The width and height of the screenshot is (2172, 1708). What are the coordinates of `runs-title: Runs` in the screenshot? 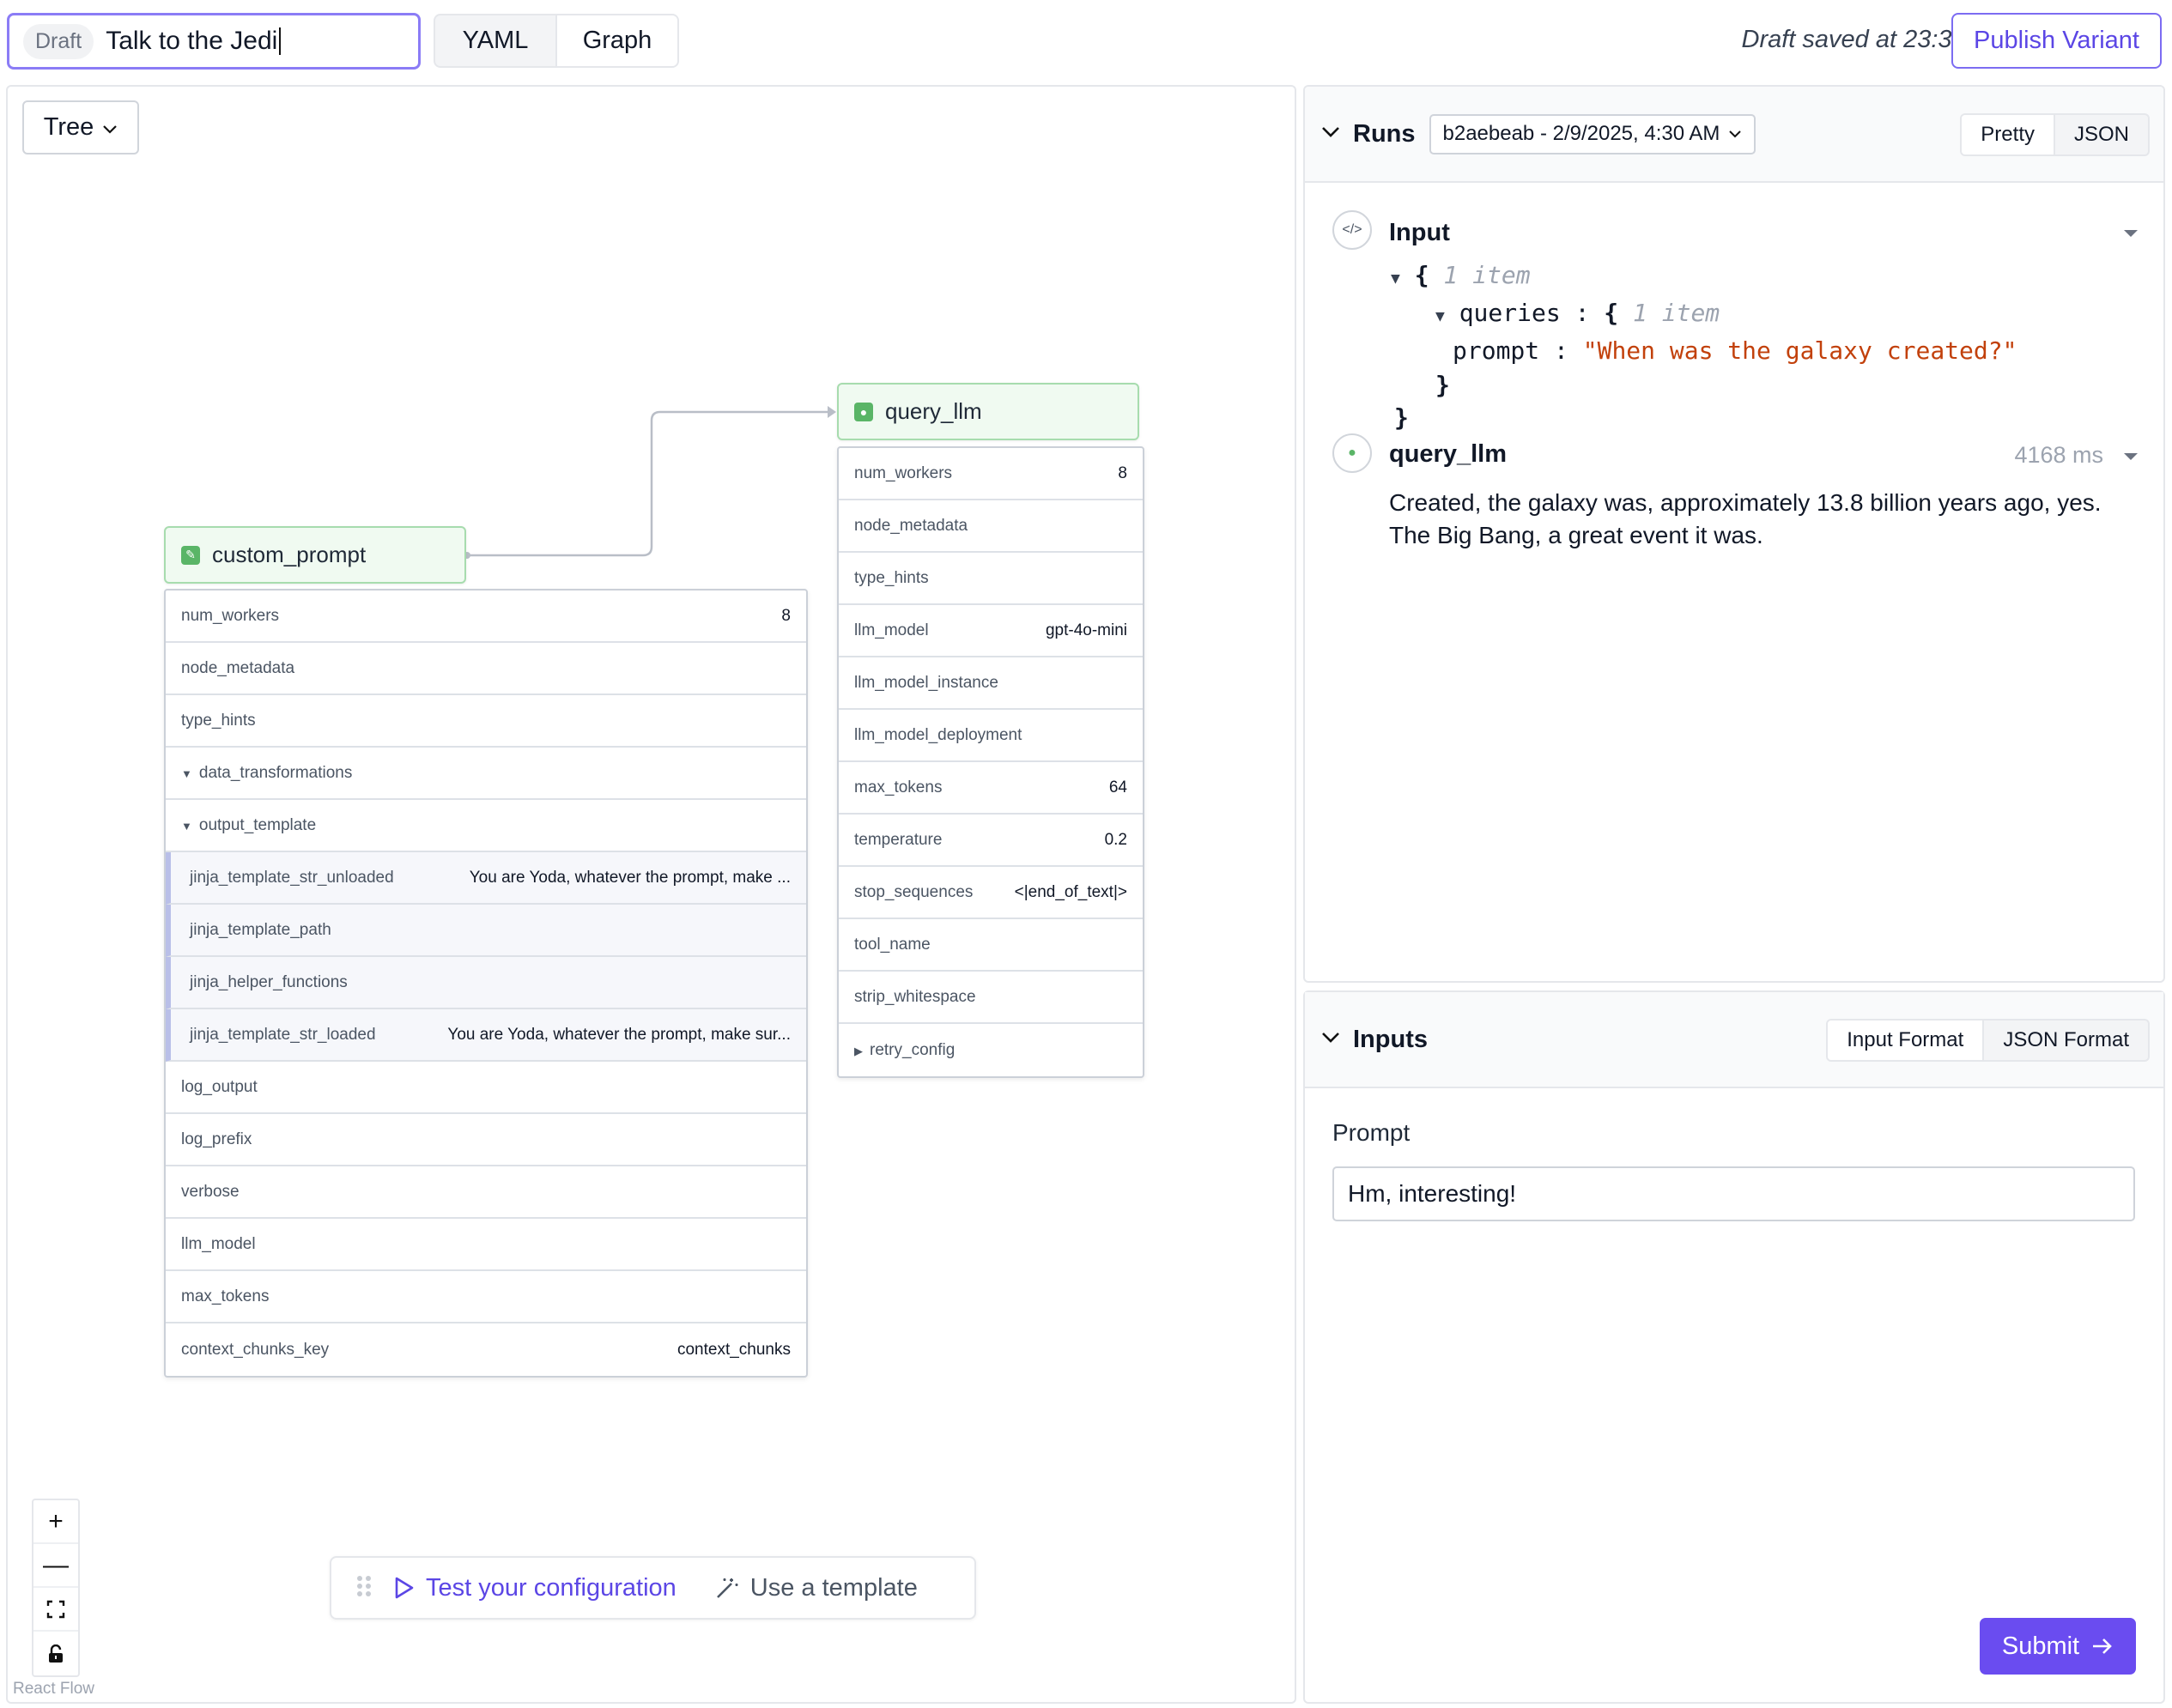 It's located at (1384, 134).